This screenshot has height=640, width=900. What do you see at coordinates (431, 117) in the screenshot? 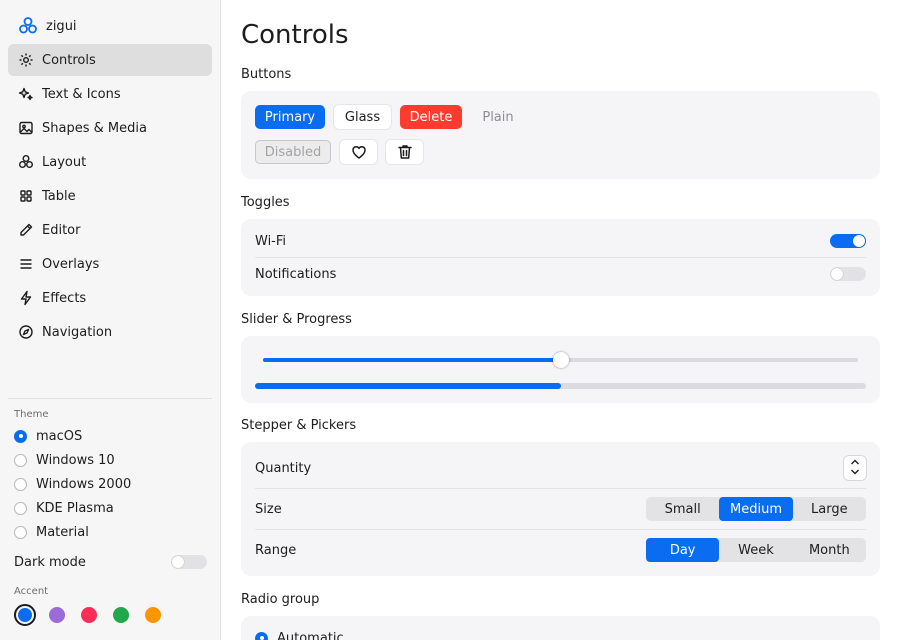
I see `delete-button: Delete` at bounding box center [431, 117].